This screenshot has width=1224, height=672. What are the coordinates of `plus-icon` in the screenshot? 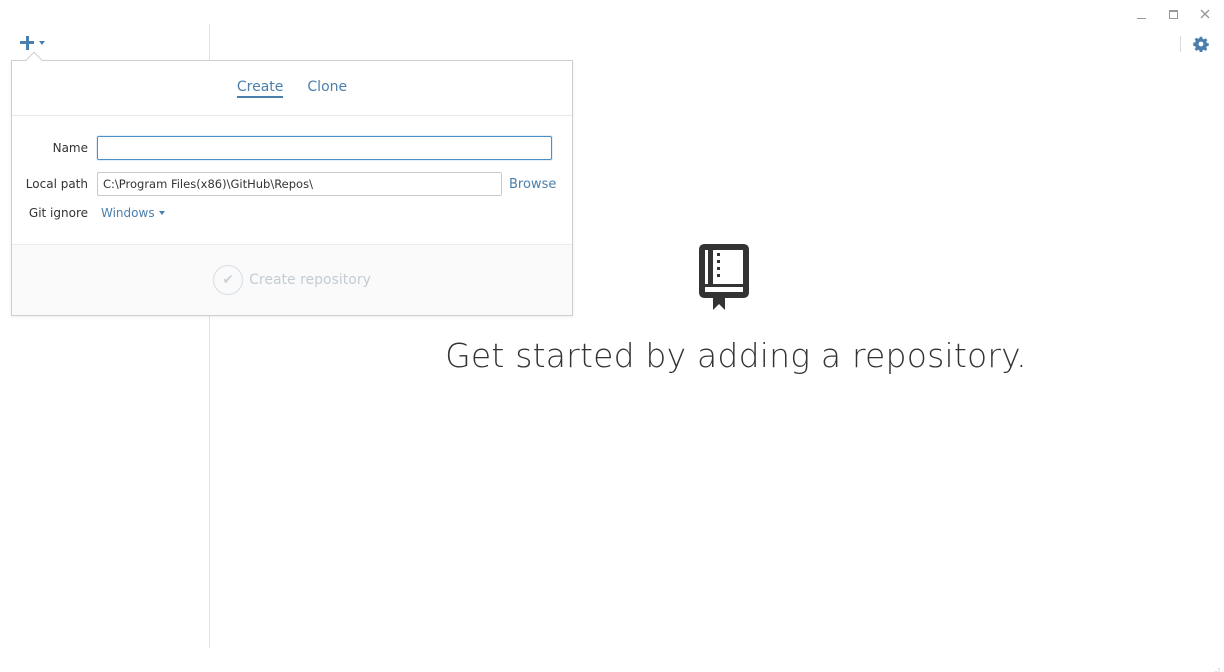 It's located at (27, 43).